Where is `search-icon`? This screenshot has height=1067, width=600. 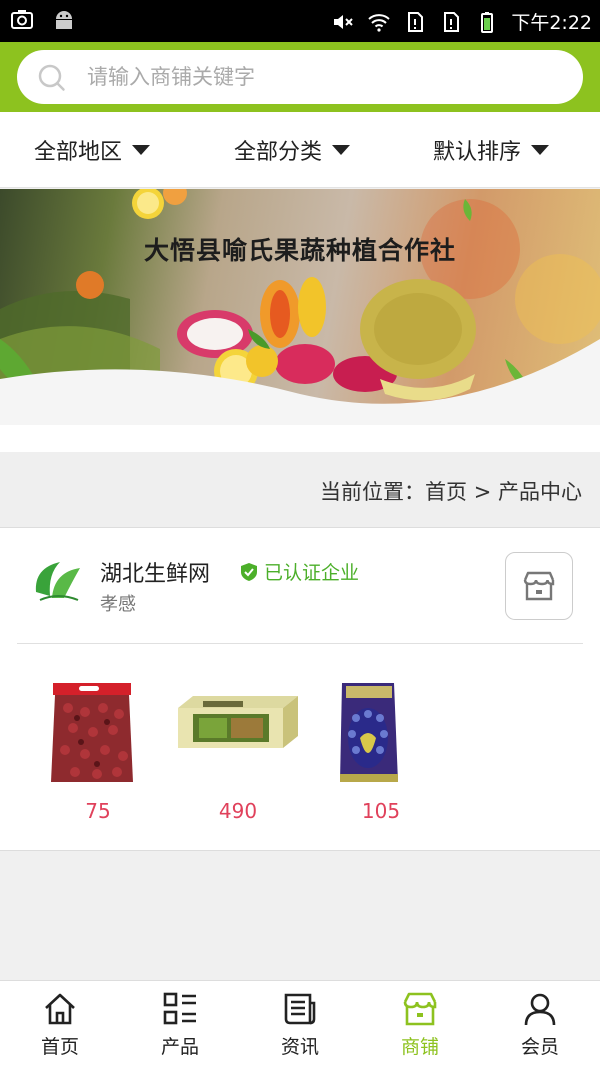 search-icon is located at coordinates (51, 77).